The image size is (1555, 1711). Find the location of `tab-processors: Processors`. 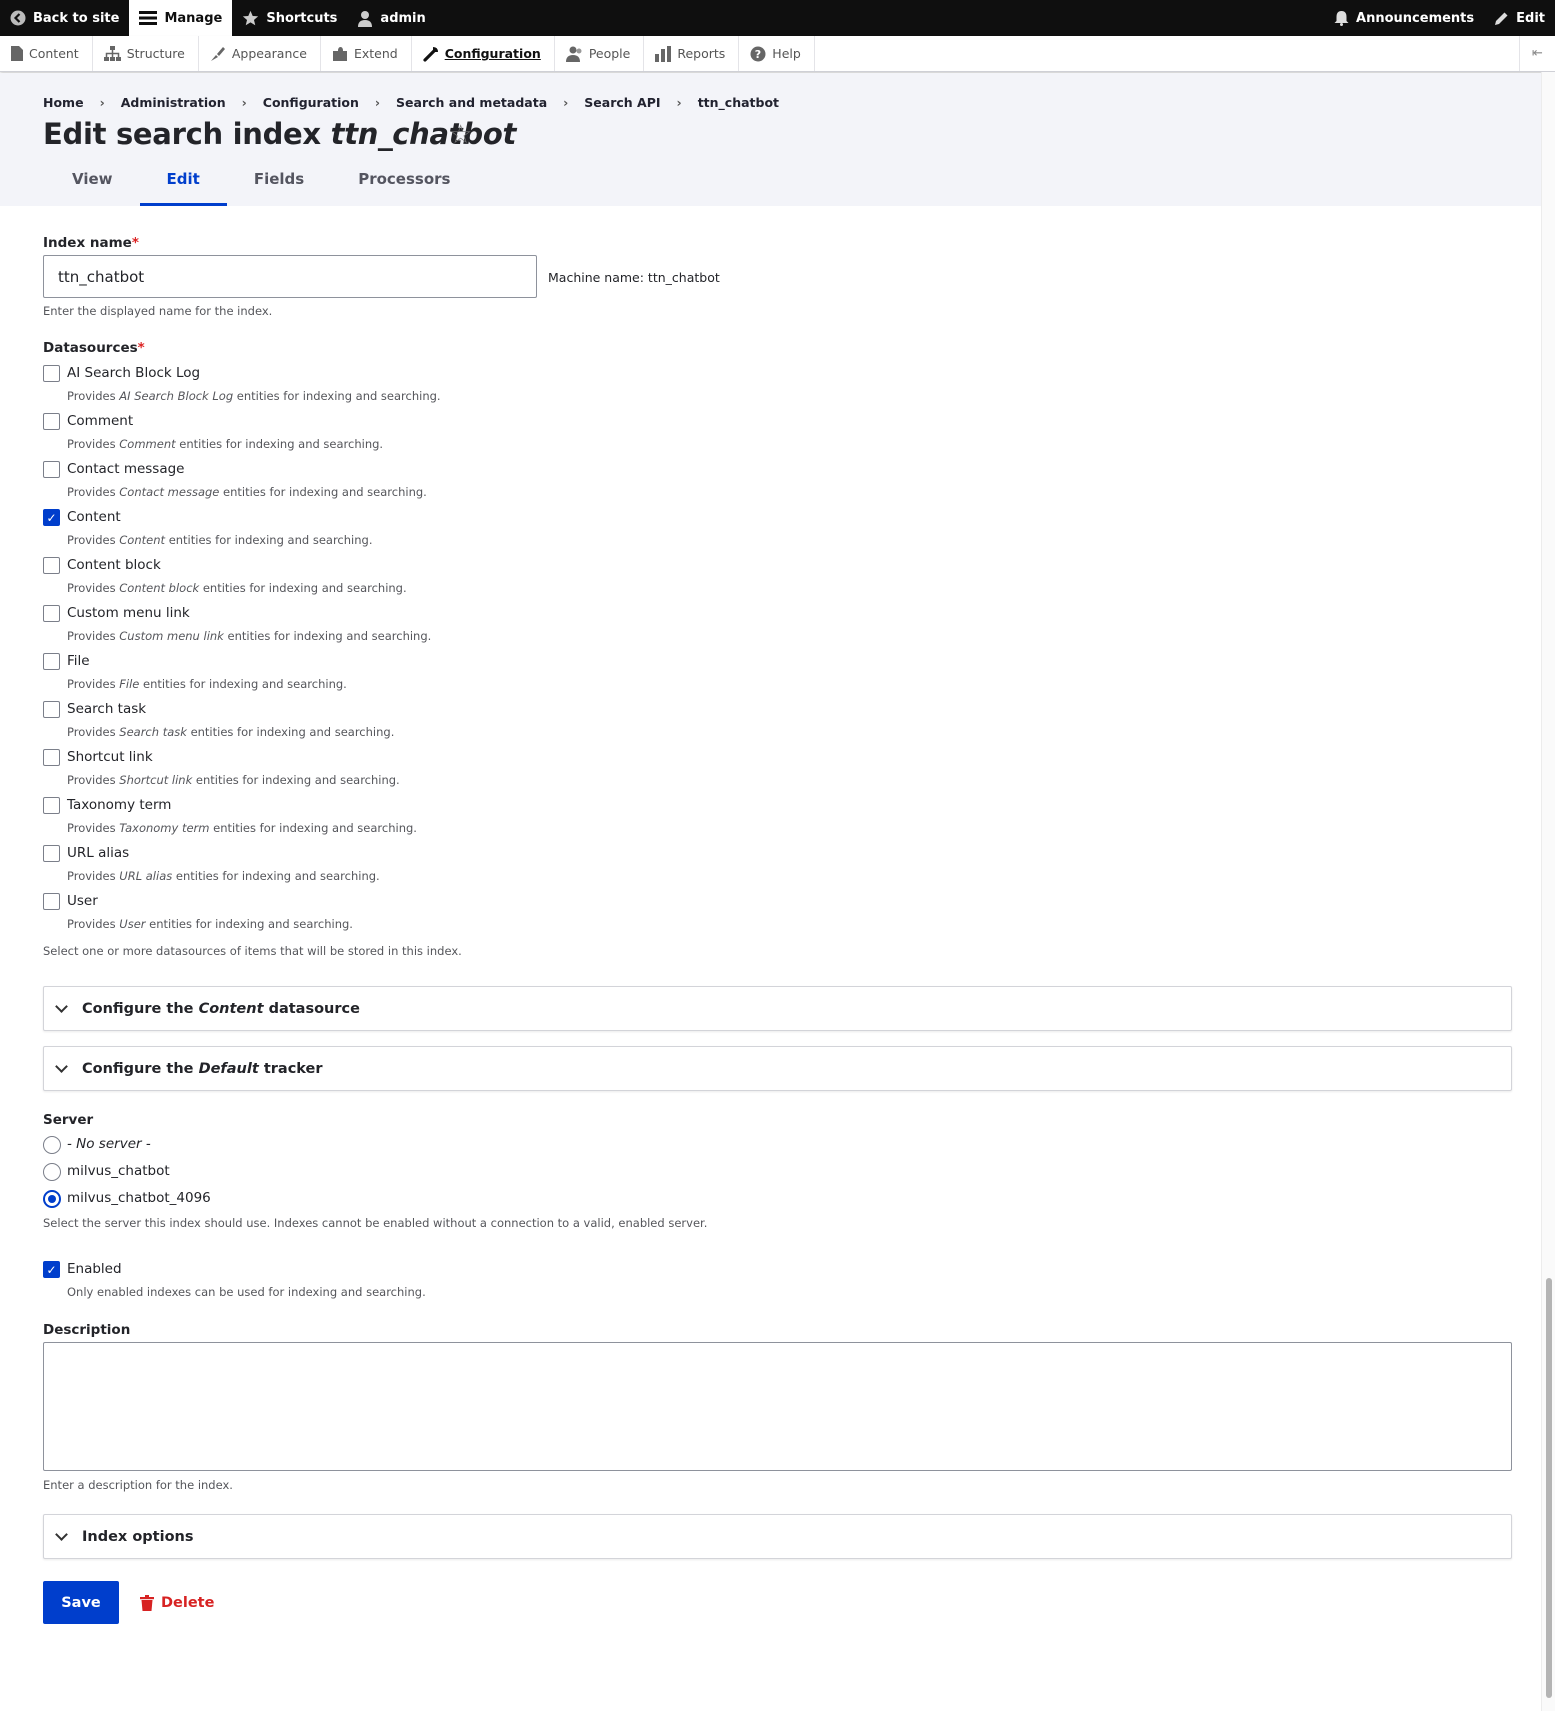

tab-processors: Processors is located at coordinates (404, 178).